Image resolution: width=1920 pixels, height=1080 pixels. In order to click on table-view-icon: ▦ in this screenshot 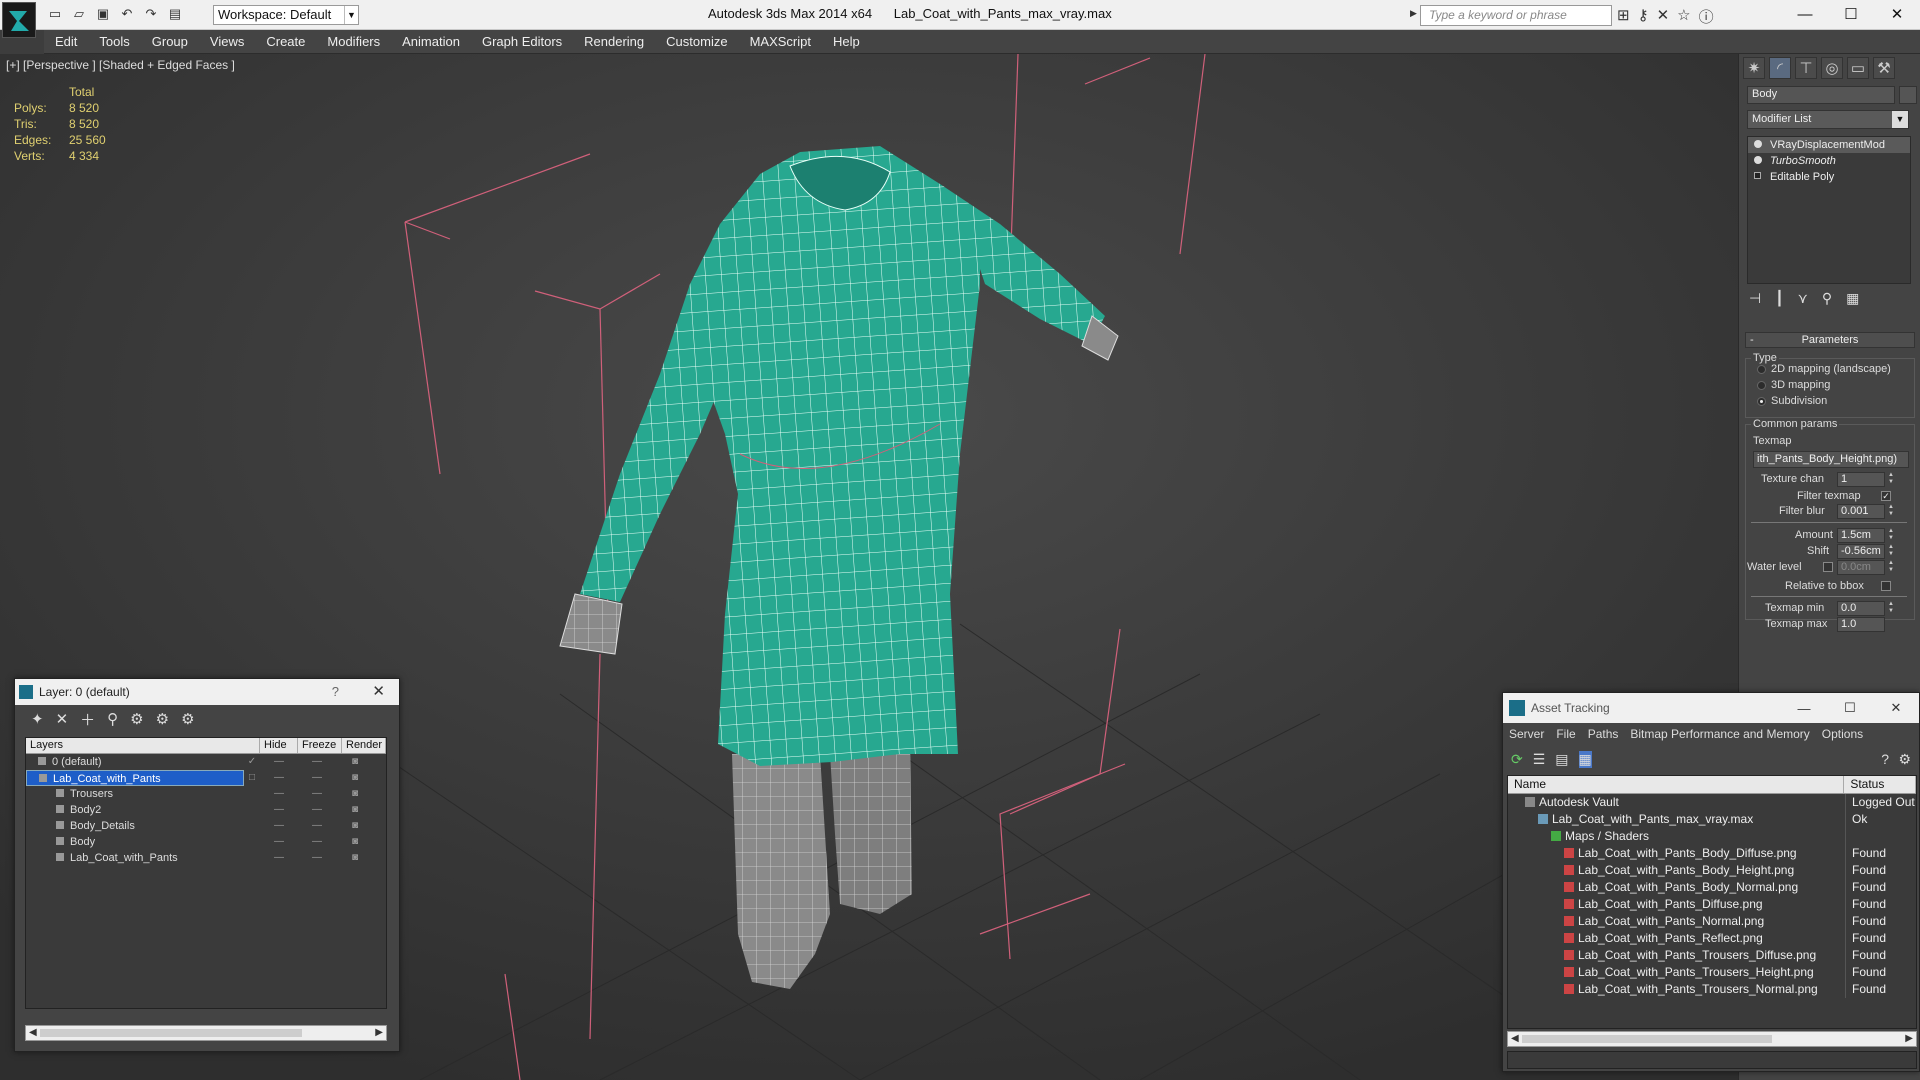, I will do `click(1585, 759)`.